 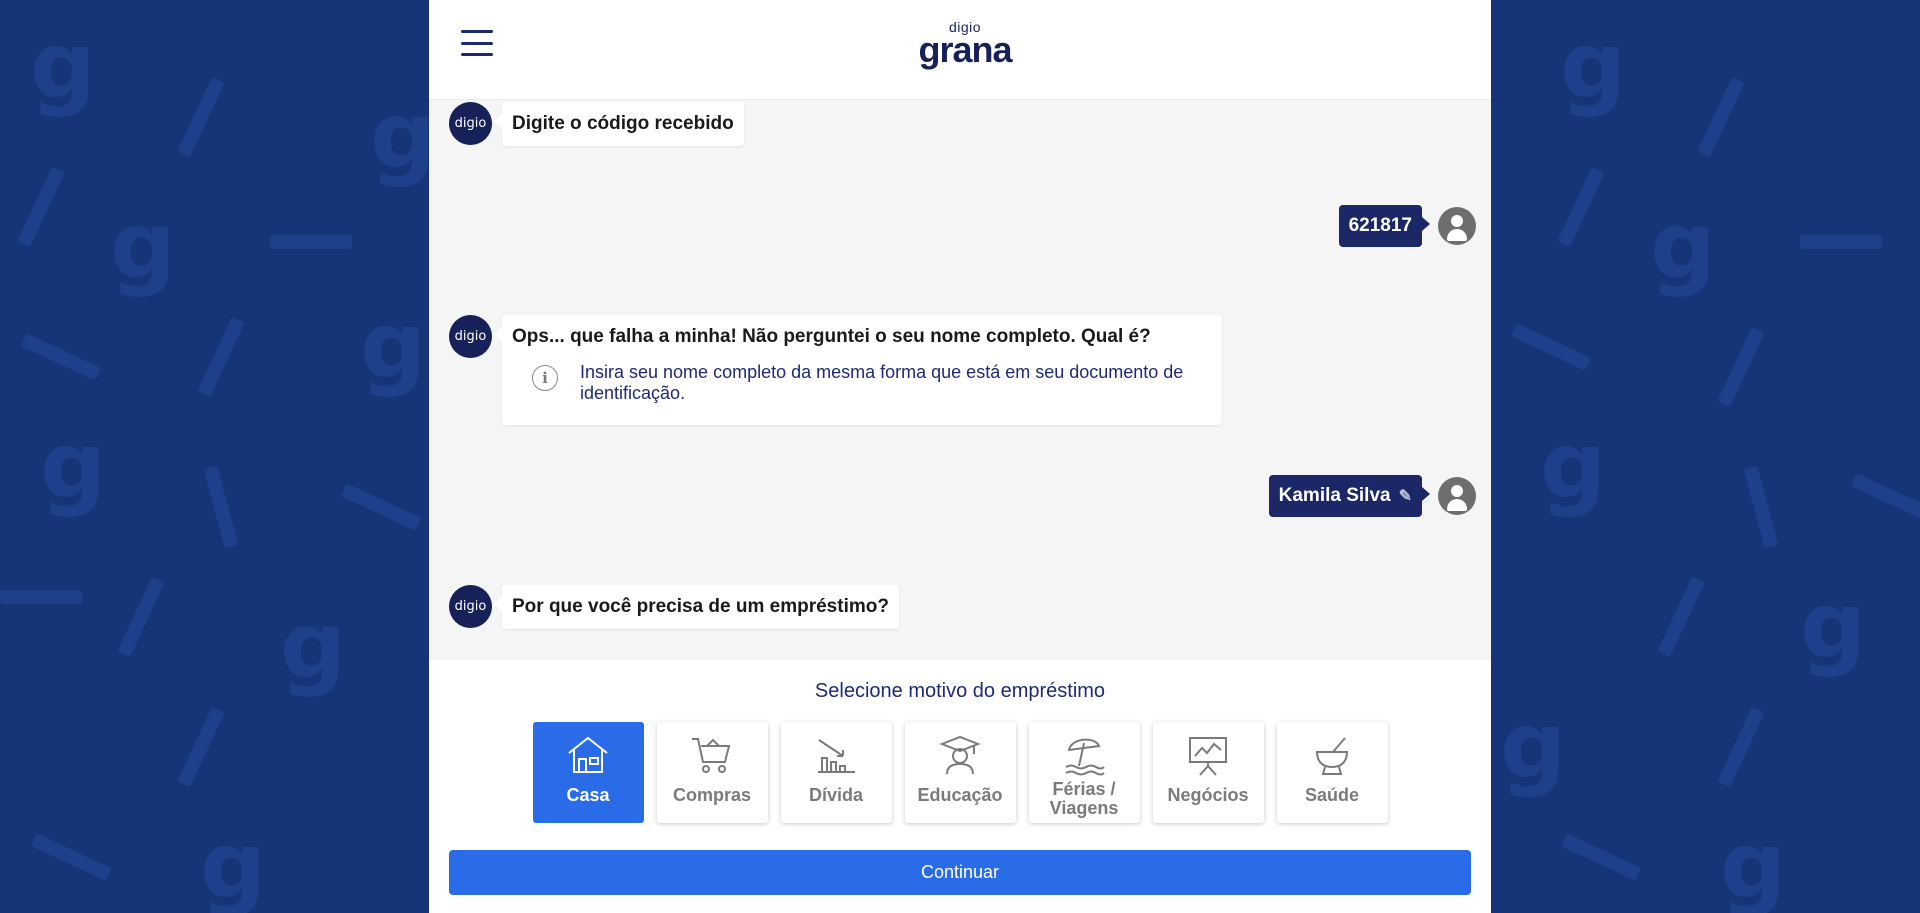 I want to click on option-label: Negócios, so click(x=1208, y=795).